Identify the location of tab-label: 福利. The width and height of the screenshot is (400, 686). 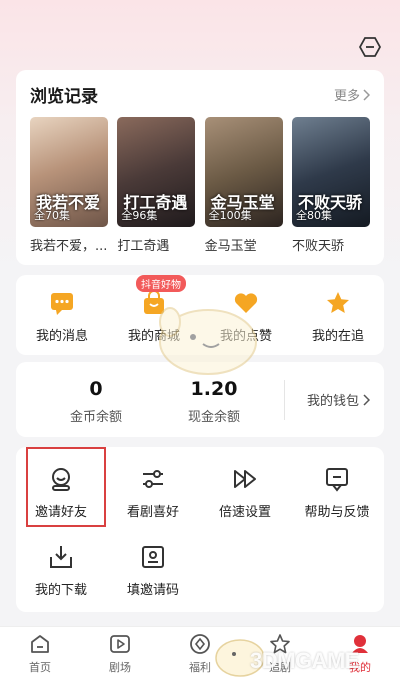
(200, 667).